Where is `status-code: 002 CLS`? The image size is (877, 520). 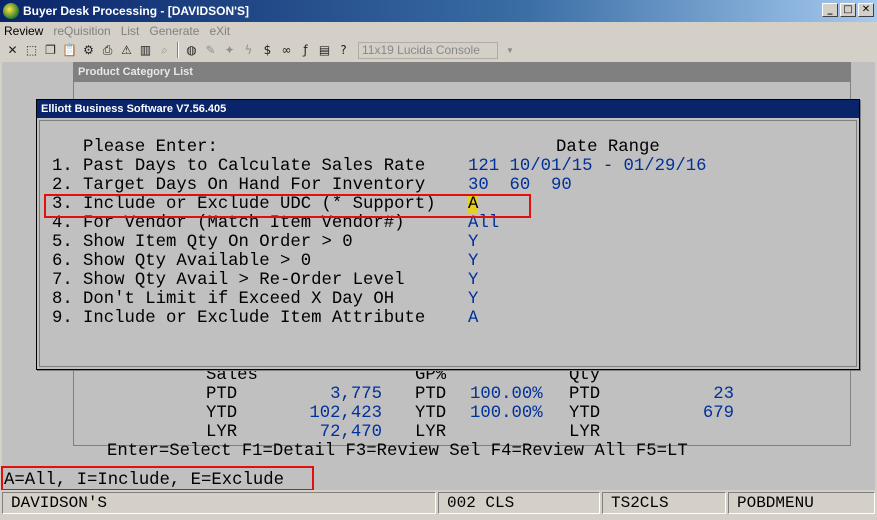 status-code: 002 CLS is located at coordinates (519, 503).